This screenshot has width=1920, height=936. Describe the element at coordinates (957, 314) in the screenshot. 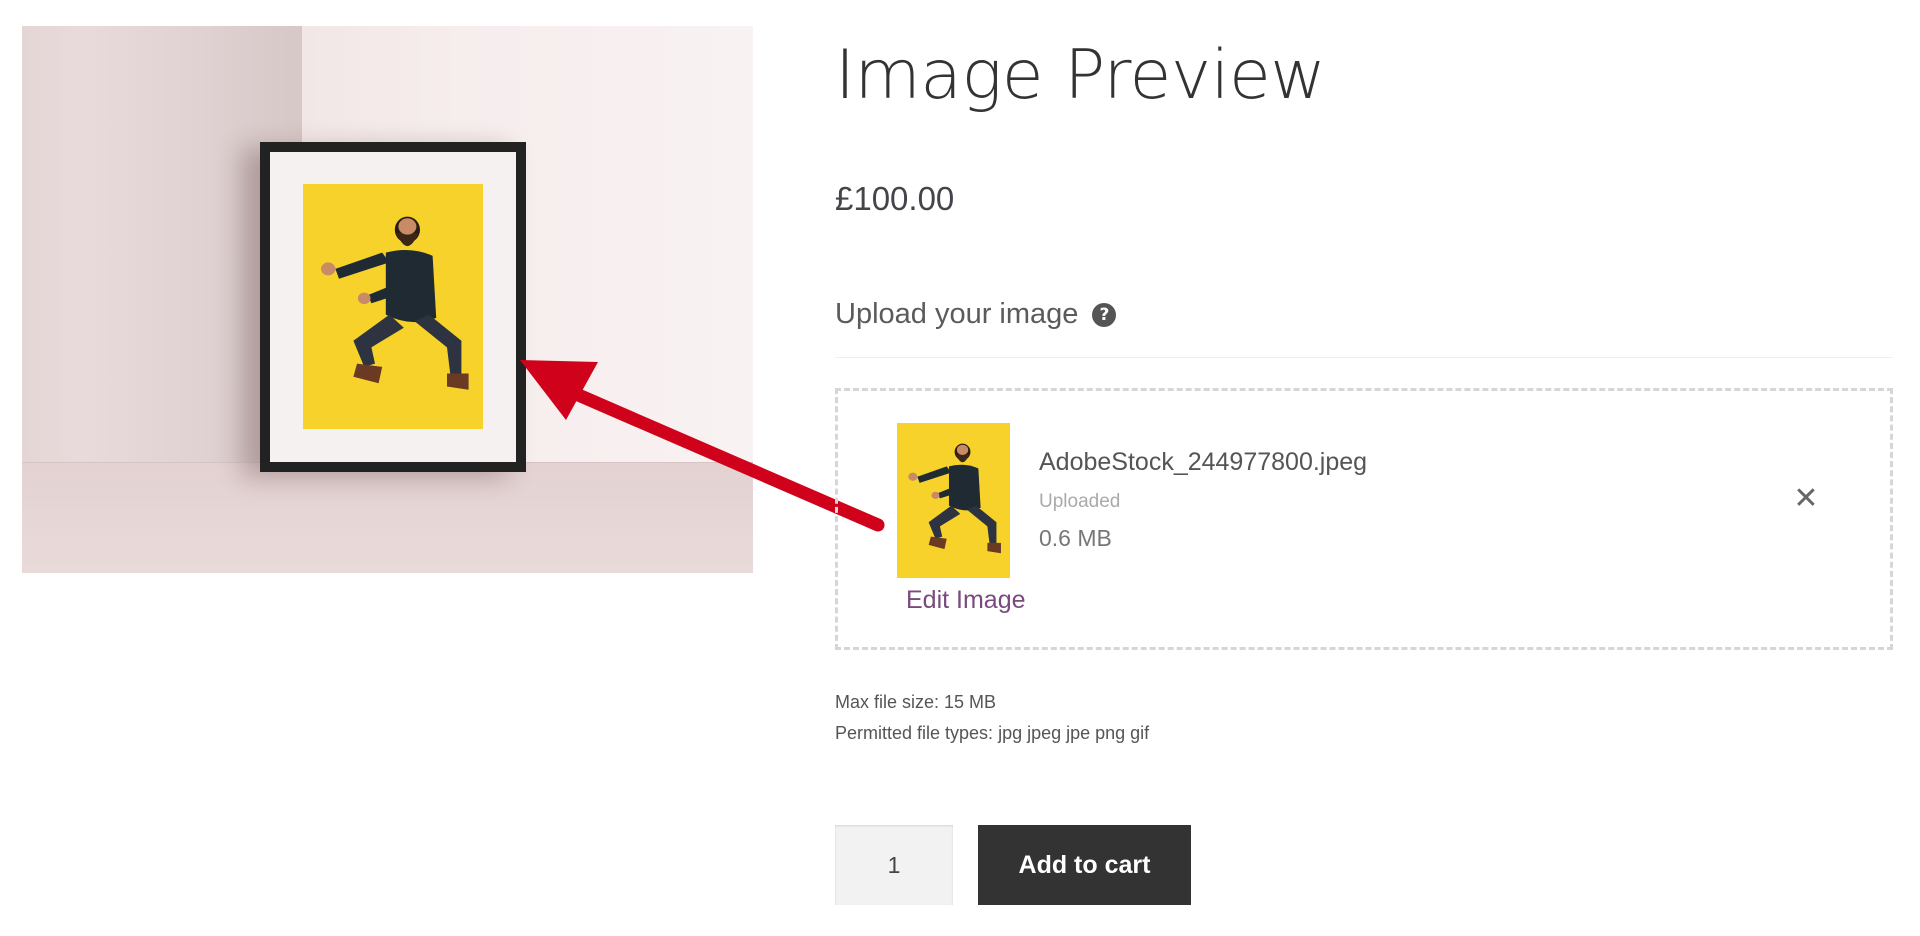

I see `upload-label-text: Upload your image` at that location.